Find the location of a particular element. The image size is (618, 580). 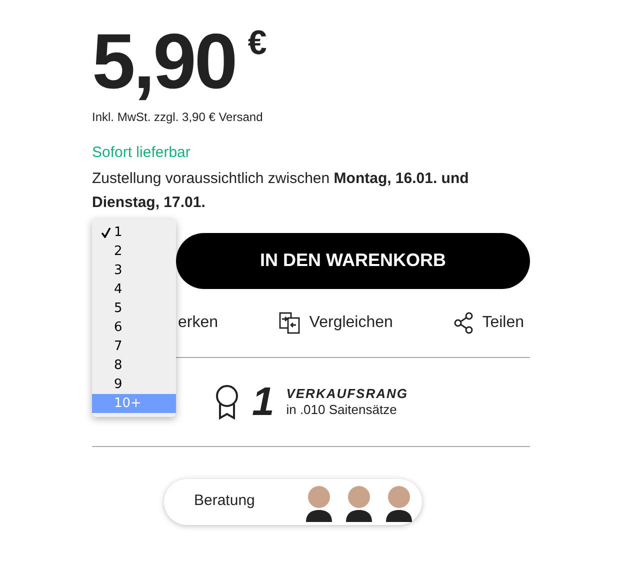

price: 5,90 is located at coordinates (164, 61).